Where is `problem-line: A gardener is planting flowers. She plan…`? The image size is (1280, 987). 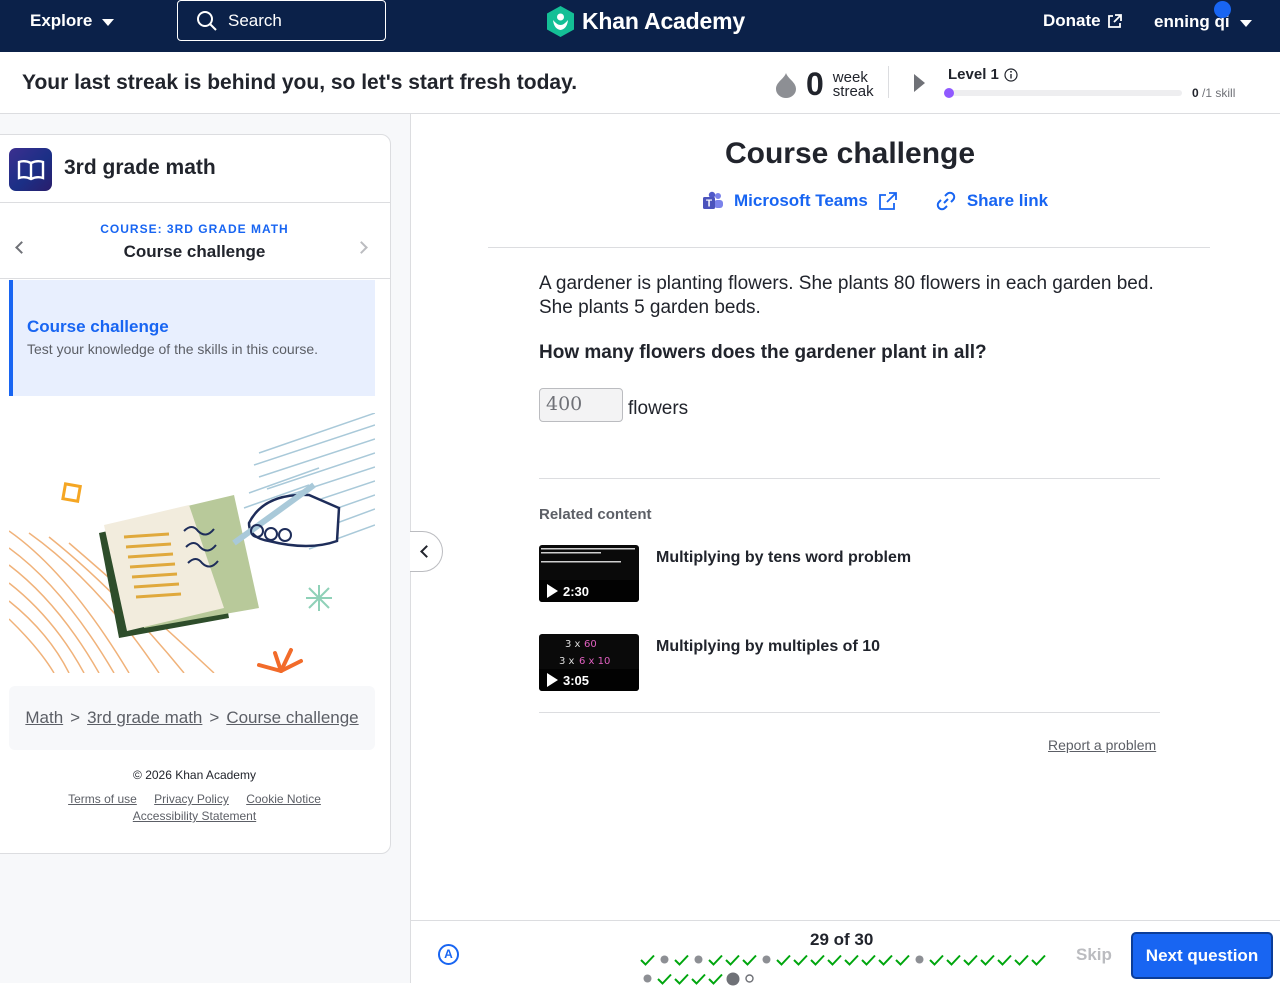 problem-line: A gardener is planting flowers. She plan… is located at coordinates (846, 283).